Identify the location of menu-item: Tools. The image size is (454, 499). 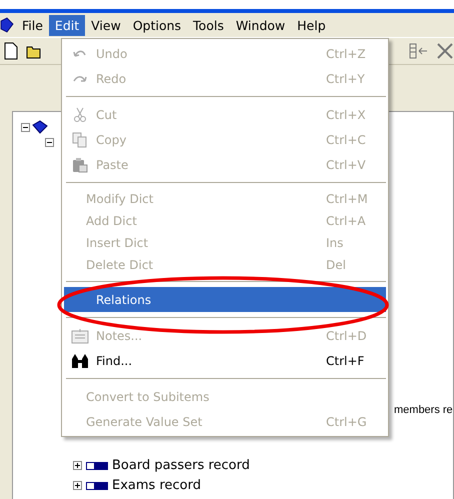
(208, 25).